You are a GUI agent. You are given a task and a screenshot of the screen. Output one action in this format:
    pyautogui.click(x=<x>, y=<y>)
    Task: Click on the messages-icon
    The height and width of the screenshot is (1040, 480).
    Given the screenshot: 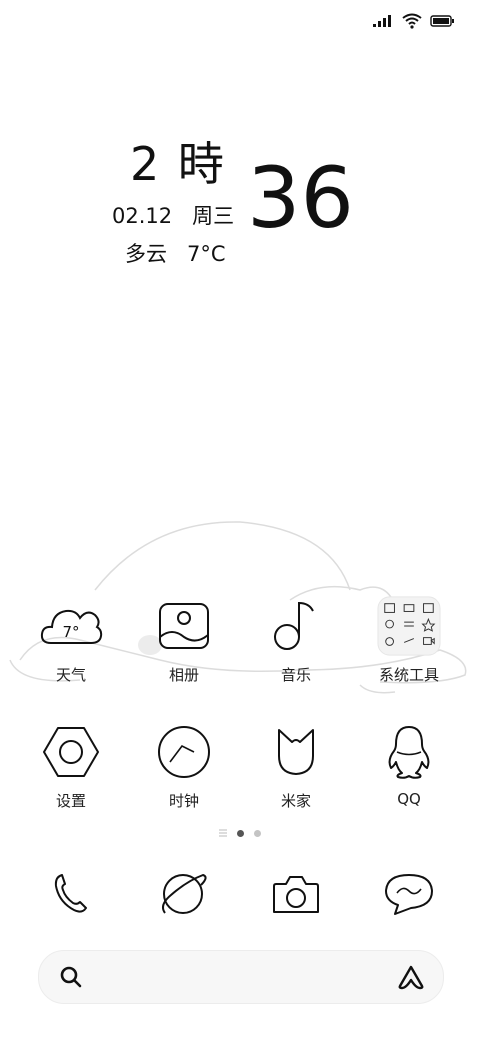 What is the action you would take?
    pyautogui.click(x=409, y=894)
    